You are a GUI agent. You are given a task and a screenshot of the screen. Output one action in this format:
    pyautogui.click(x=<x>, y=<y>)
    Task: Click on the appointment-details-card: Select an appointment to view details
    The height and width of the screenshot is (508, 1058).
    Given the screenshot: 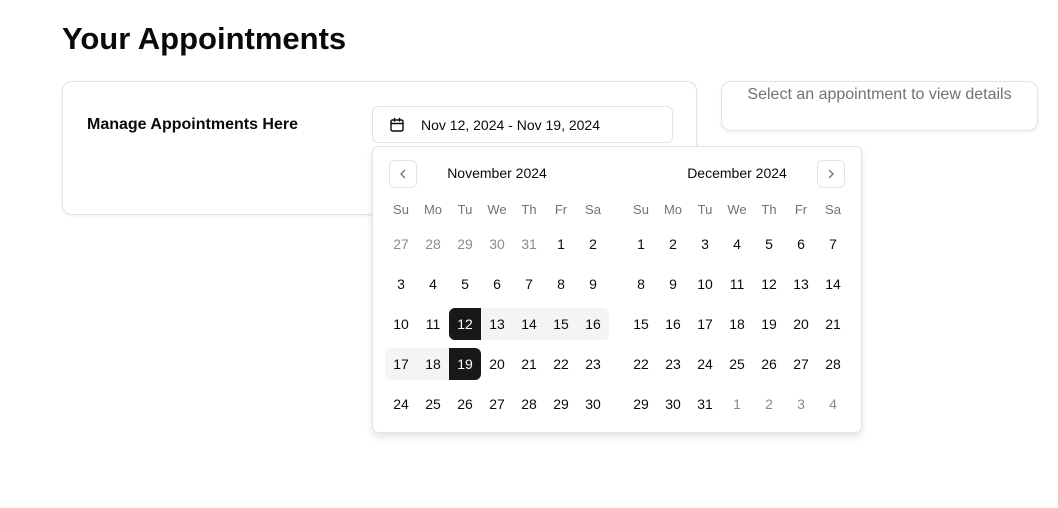 What is the action you would take?
    pyautogui.click(x=879, y=106)
    